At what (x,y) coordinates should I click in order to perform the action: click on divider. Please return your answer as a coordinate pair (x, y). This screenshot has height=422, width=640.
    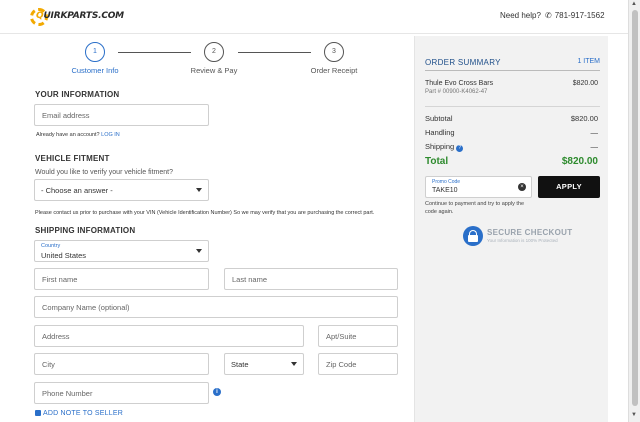
    Looking at the image, I should click on (512, 106).